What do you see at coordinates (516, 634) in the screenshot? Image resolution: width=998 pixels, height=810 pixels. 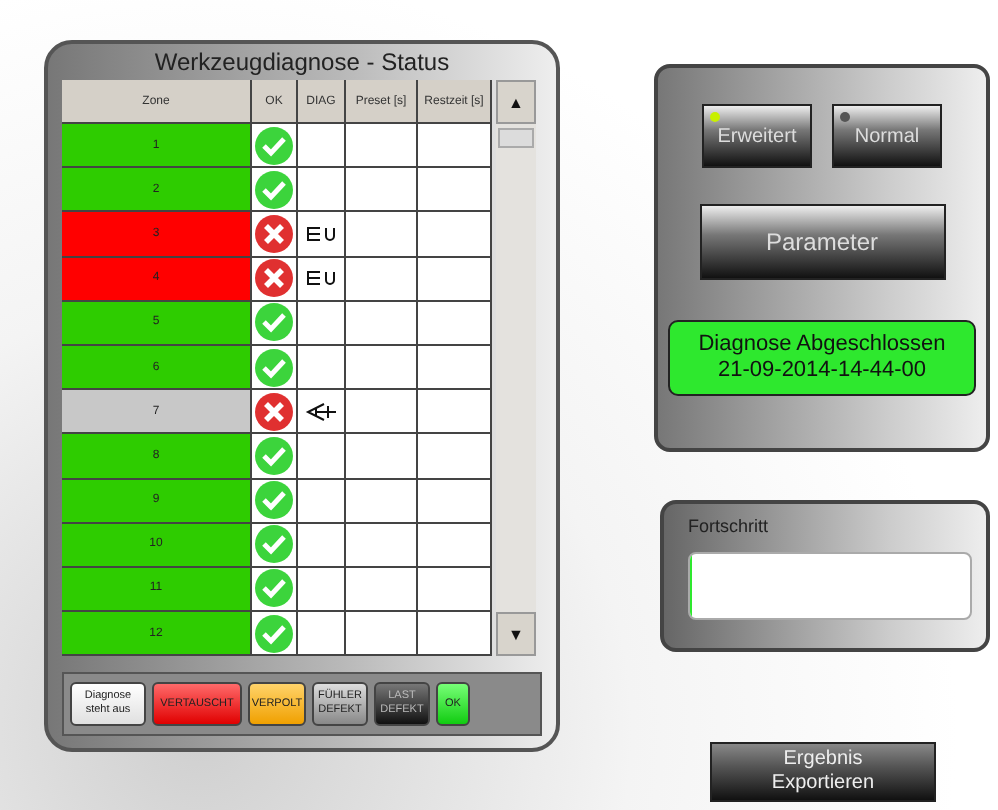 I see `scroll-down-button: ▼` at bounding box center [516, 634].